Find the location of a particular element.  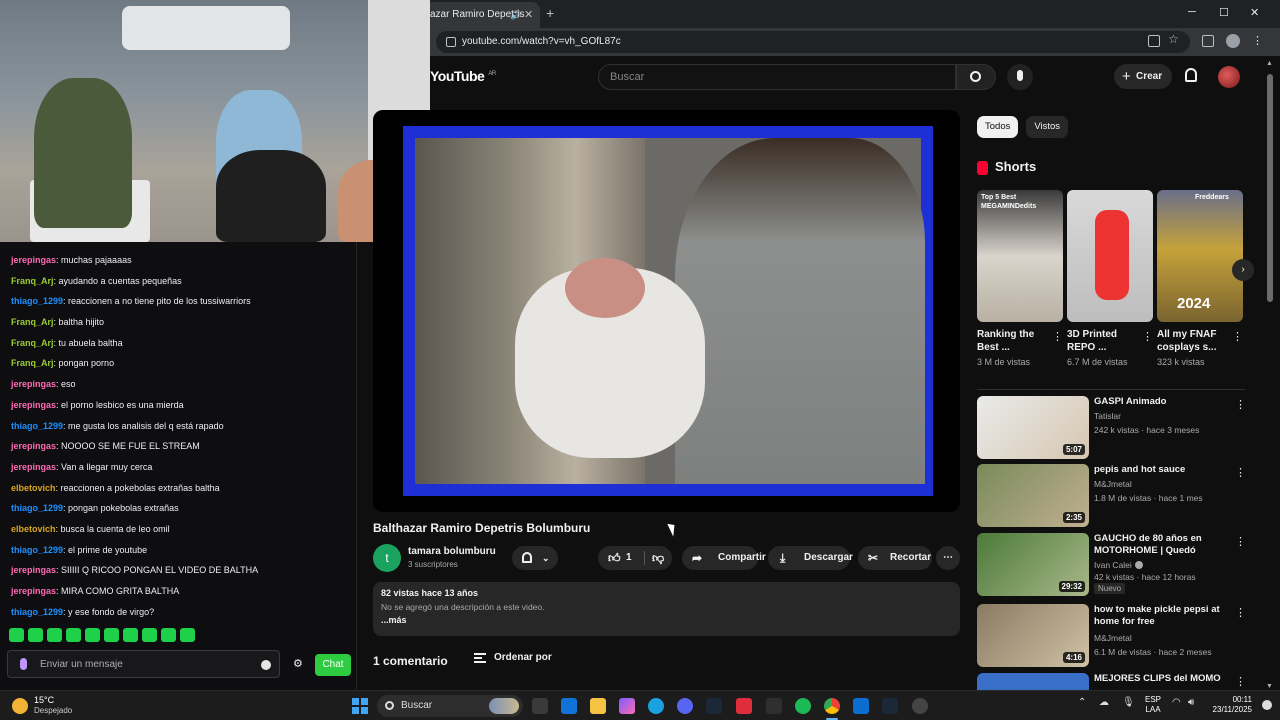

maximize-icon: ☐ is located at coordinates (1224, 12).